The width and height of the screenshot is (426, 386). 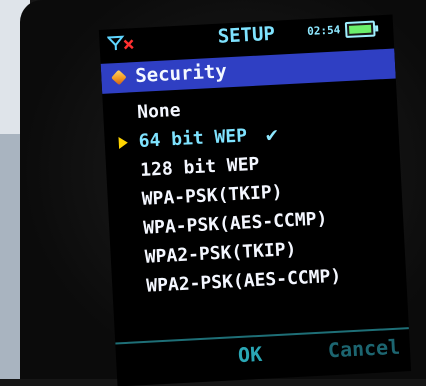 I want to click on clock: 02:54, so click(x=324, y=30).